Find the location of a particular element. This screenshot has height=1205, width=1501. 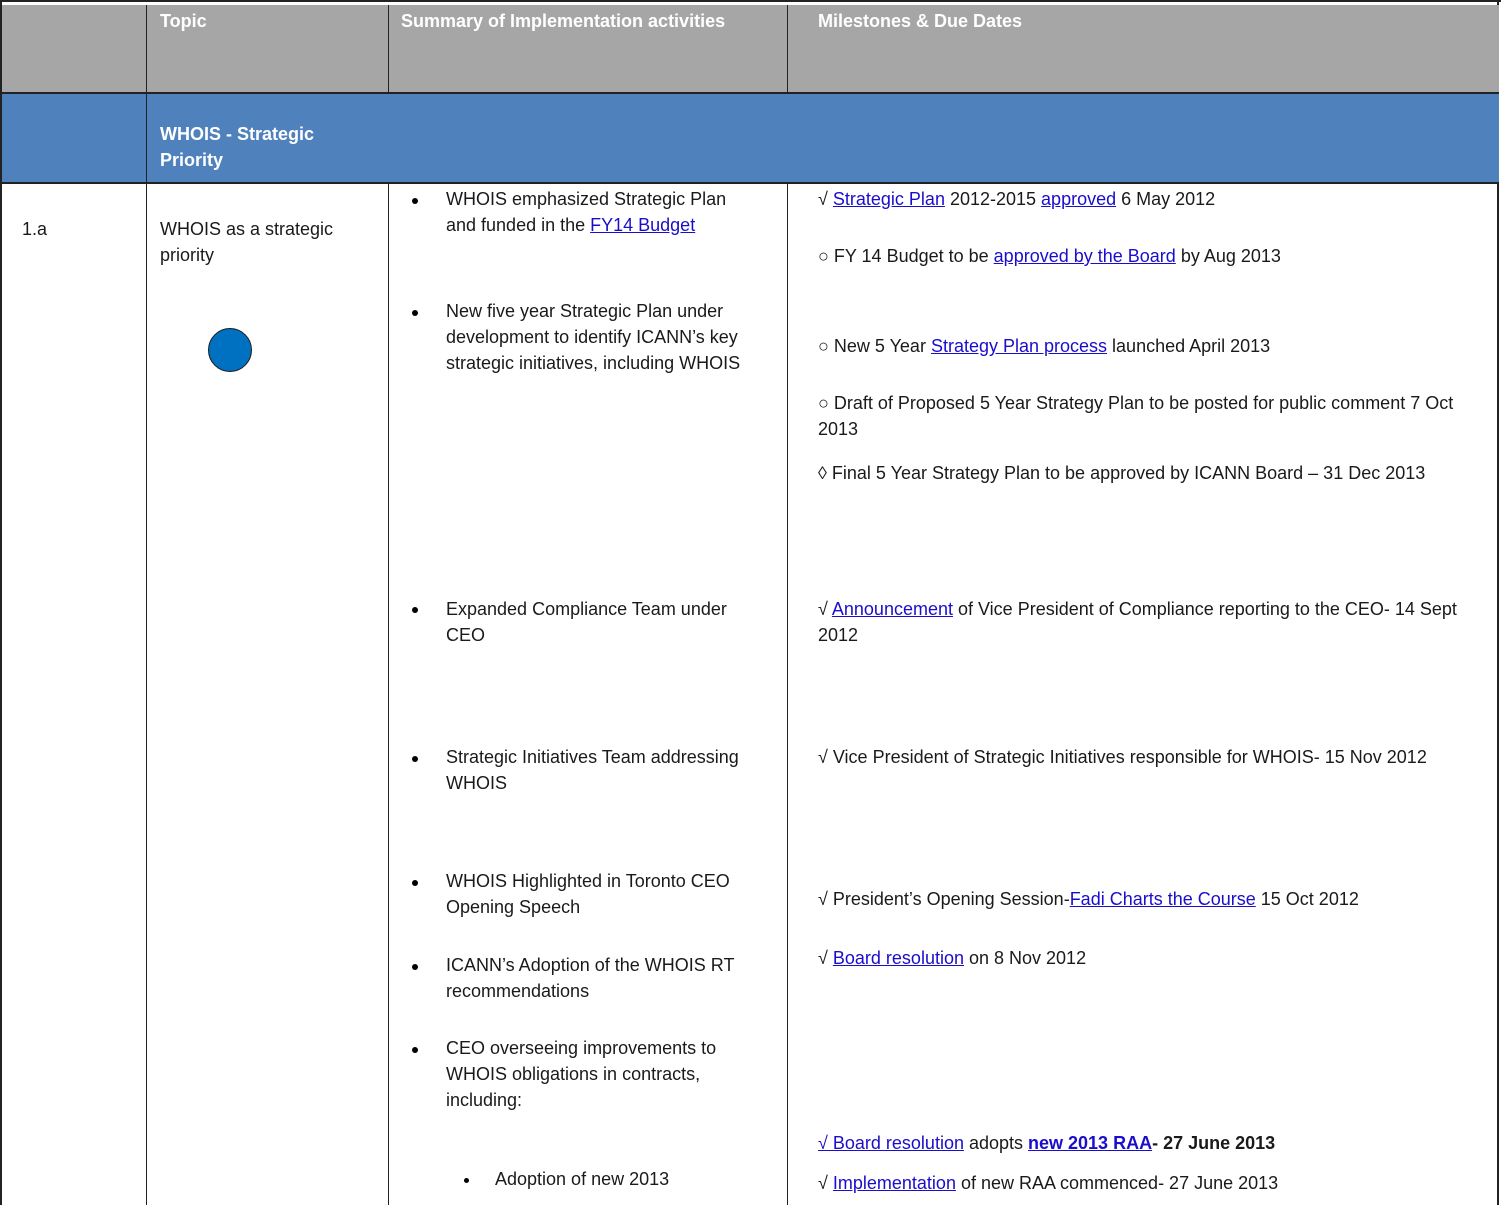

row-id: 1.a is located at coordinates (35, 229).